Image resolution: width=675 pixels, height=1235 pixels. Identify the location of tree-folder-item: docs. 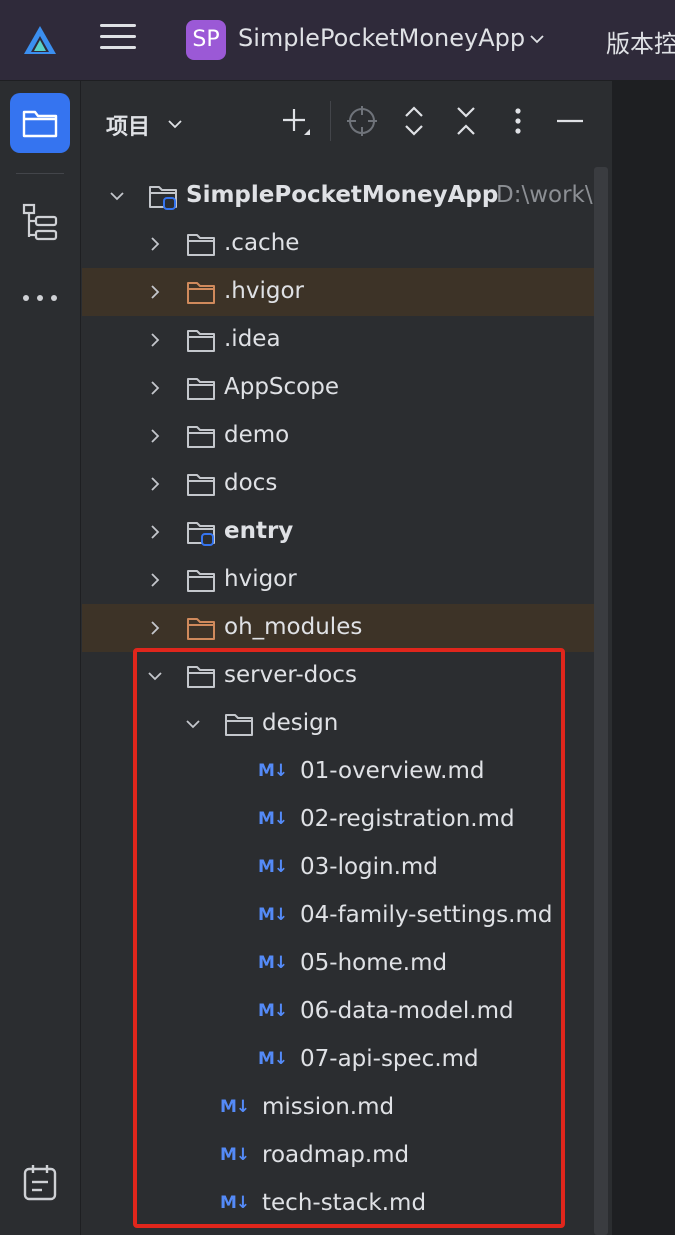
(338, 484).